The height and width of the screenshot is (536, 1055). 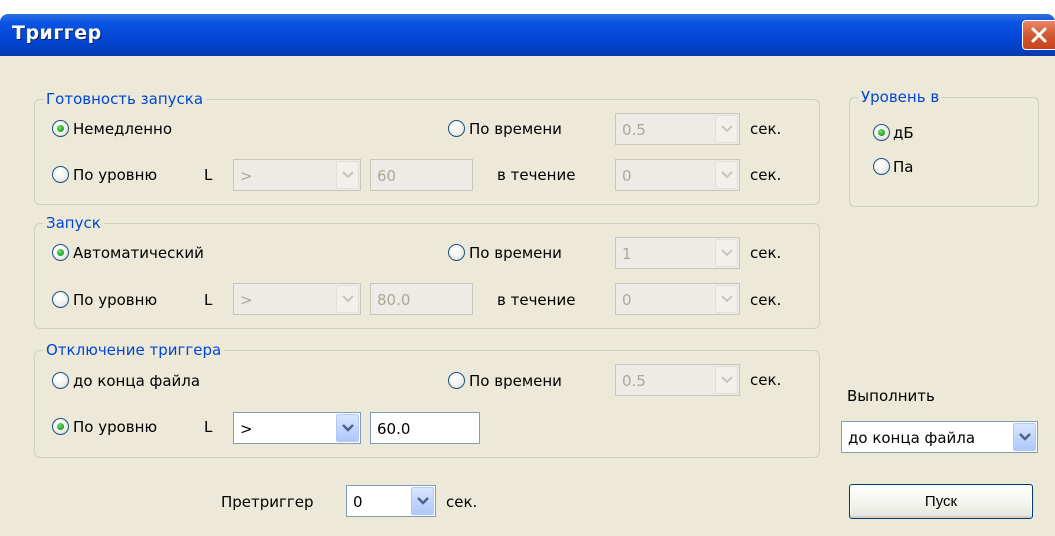 What do you see at coordinates (627, 254) in the screenshot?
I see `start-time-value: 1` at bounding box center [627, 254].